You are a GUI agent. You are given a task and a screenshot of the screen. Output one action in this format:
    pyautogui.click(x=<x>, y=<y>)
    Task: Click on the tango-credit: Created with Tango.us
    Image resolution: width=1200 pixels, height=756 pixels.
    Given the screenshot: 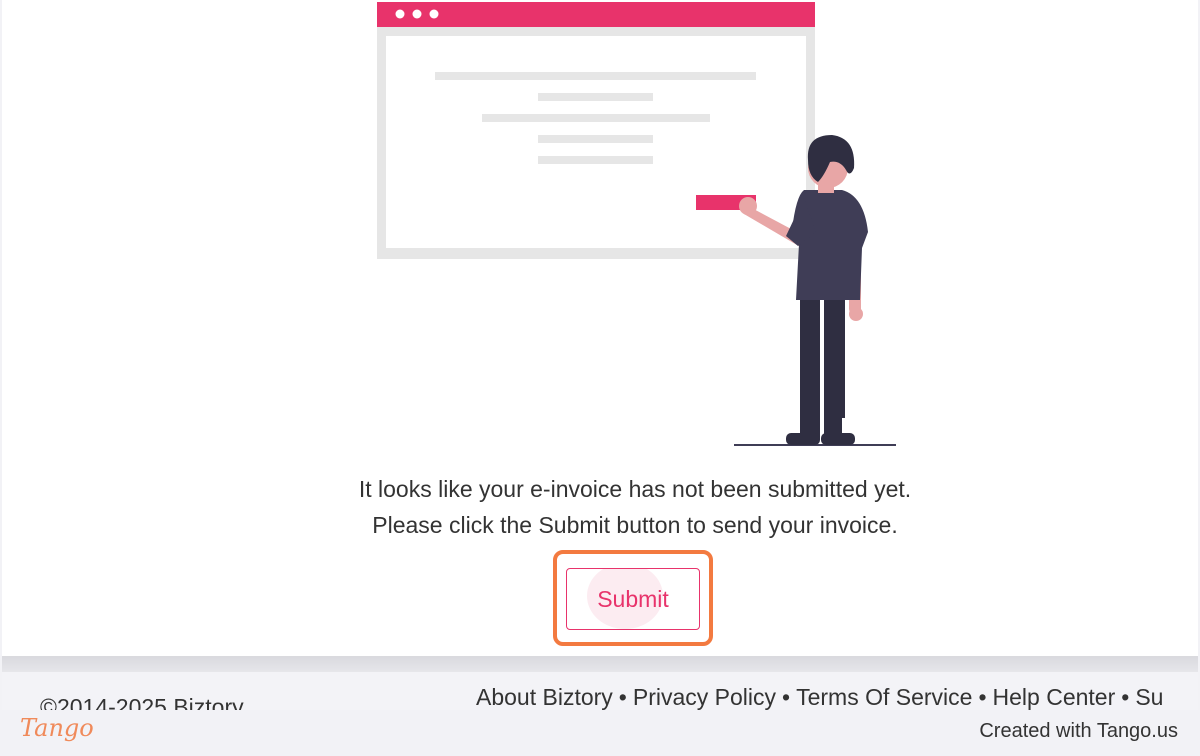 What is the action you would take?
    pyautogui.click(x=1078, y=731)
    